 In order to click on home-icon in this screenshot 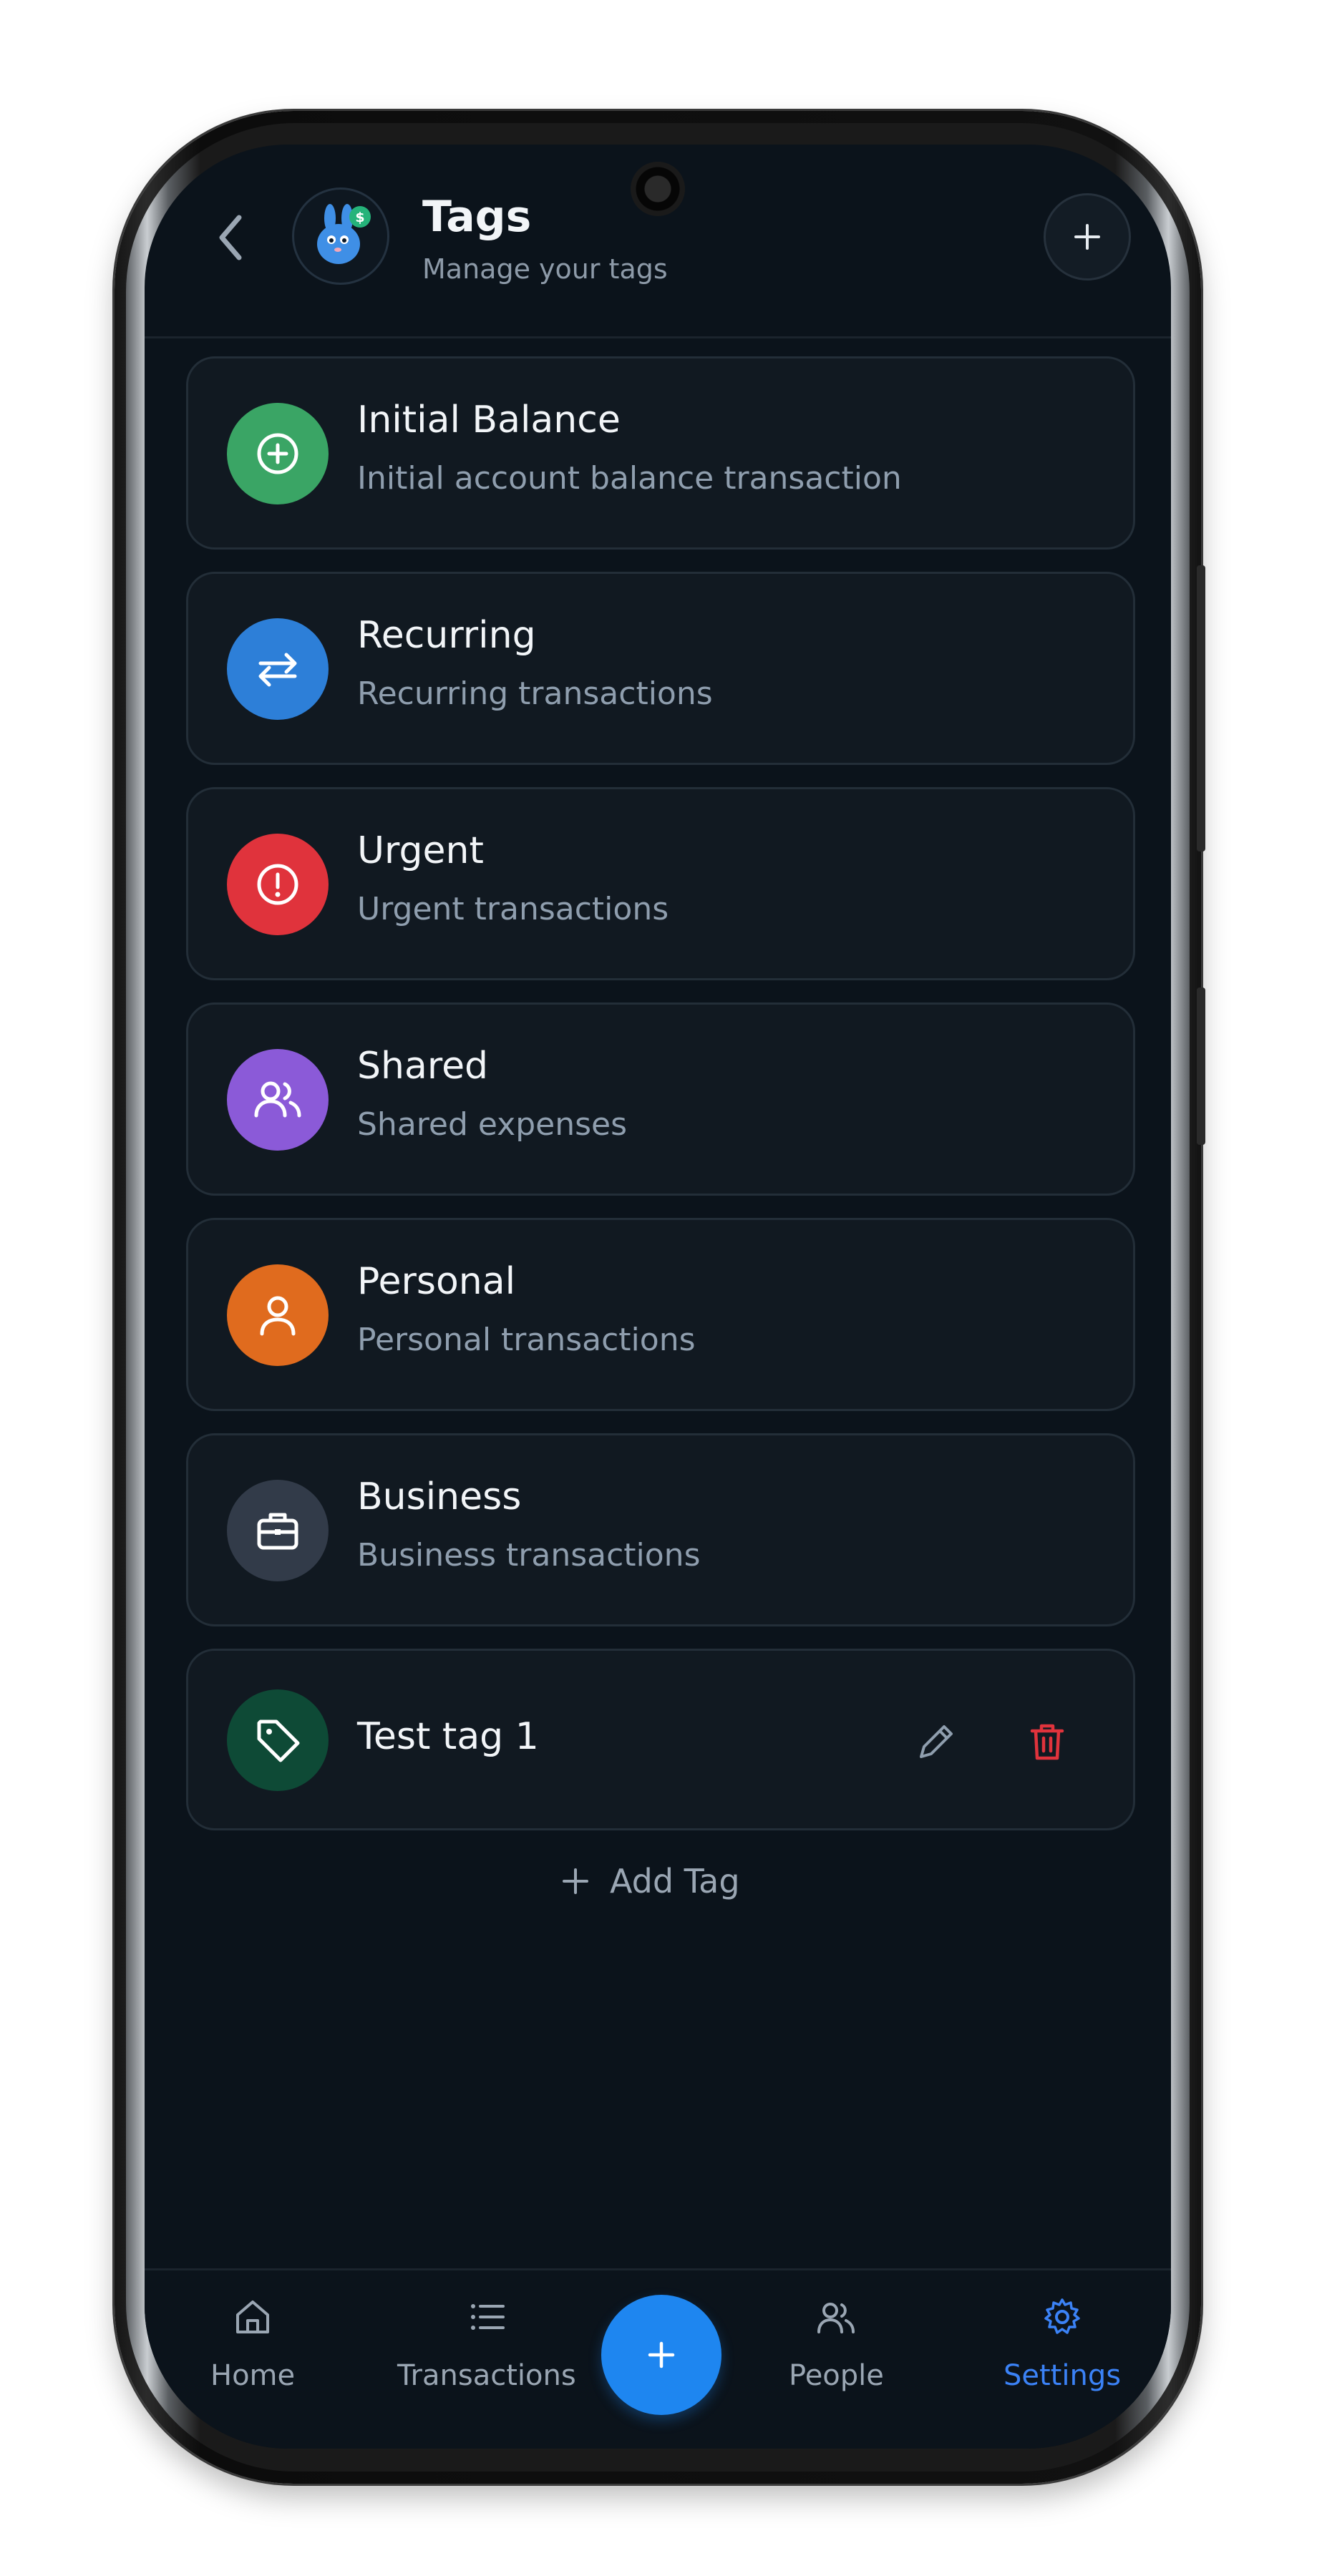, I will do `click(253, 2317)`.